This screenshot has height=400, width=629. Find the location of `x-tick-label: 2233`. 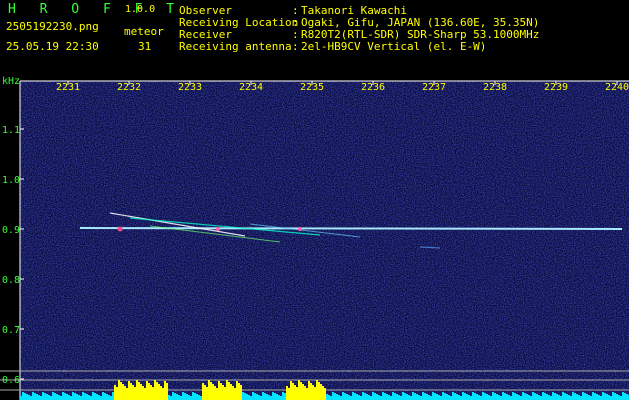

x-tick-label: 2233 is located at coordinates (190, 87).